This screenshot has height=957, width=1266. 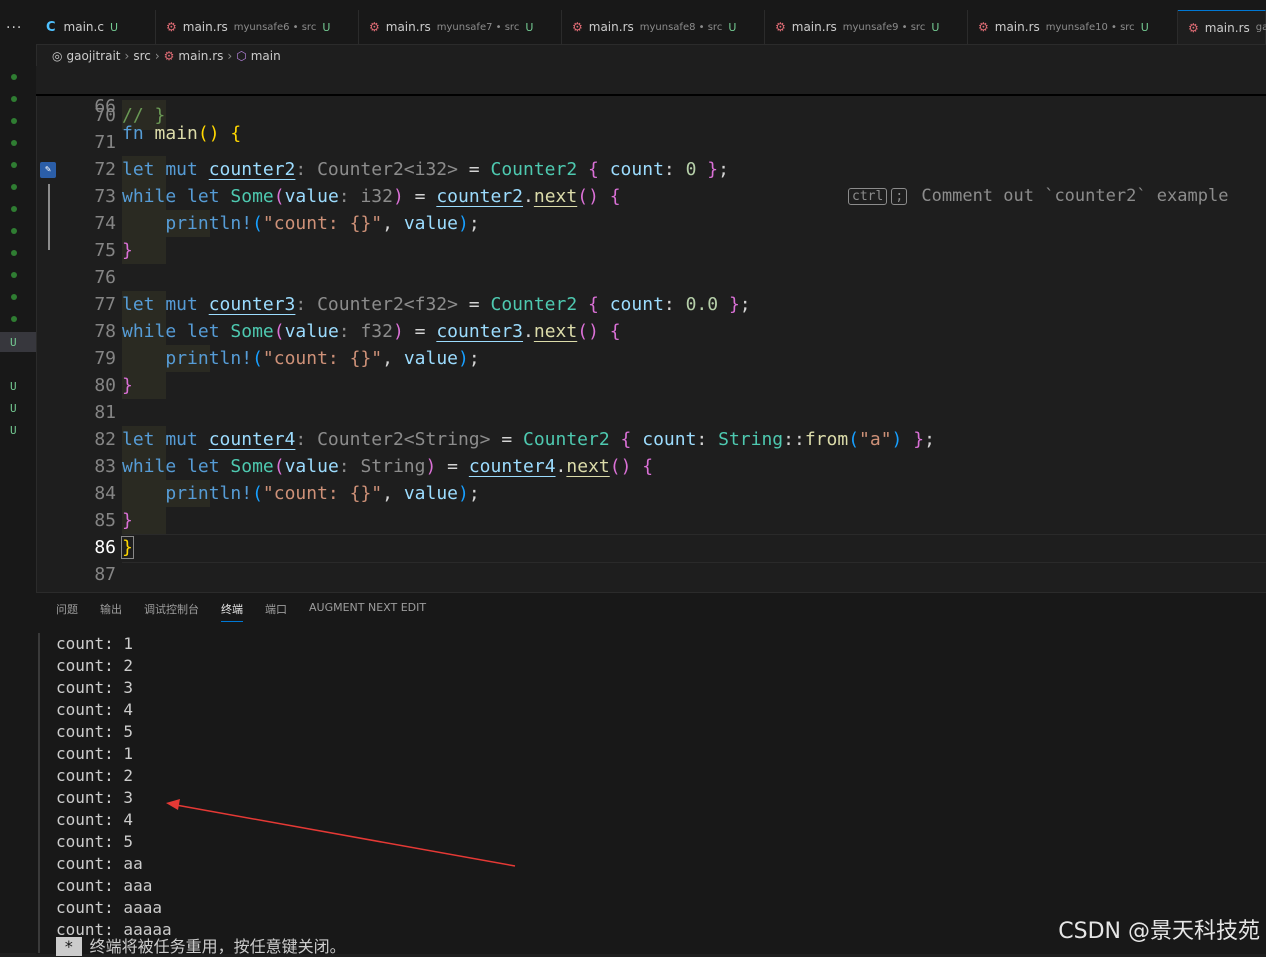 What do you see at coordinates (176, 133) in the screenshot?
I see `code-token: main` at bounding box center [176, 133].